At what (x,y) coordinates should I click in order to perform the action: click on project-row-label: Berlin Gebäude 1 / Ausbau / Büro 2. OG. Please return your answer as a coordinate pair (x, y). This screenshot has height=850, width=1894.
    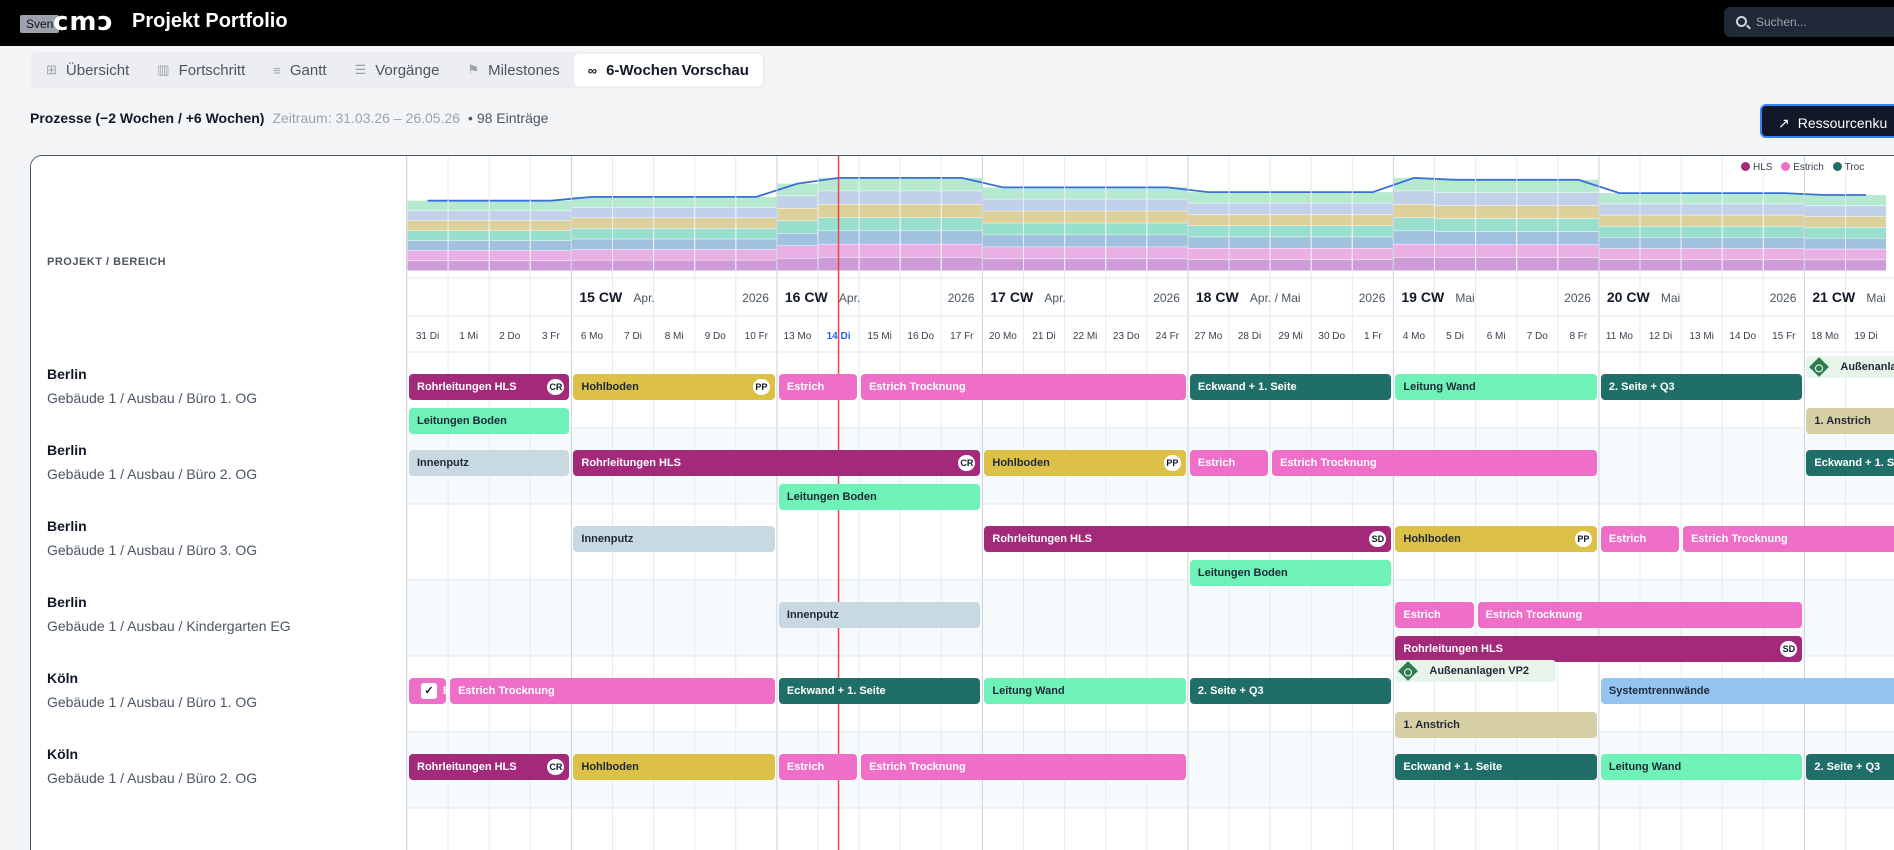
    Looking at the image, I should click on (152, 462).